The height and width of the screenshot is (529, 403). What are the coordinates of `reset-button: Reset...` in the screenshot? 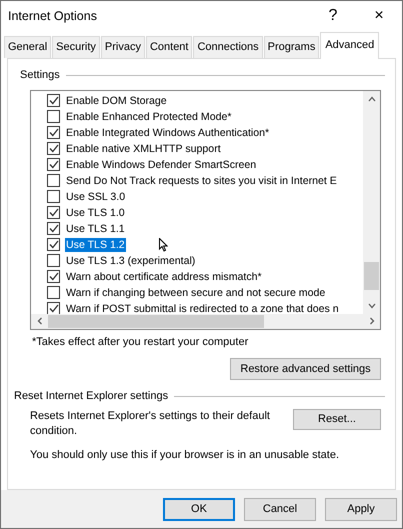 It's located at (337, 419).